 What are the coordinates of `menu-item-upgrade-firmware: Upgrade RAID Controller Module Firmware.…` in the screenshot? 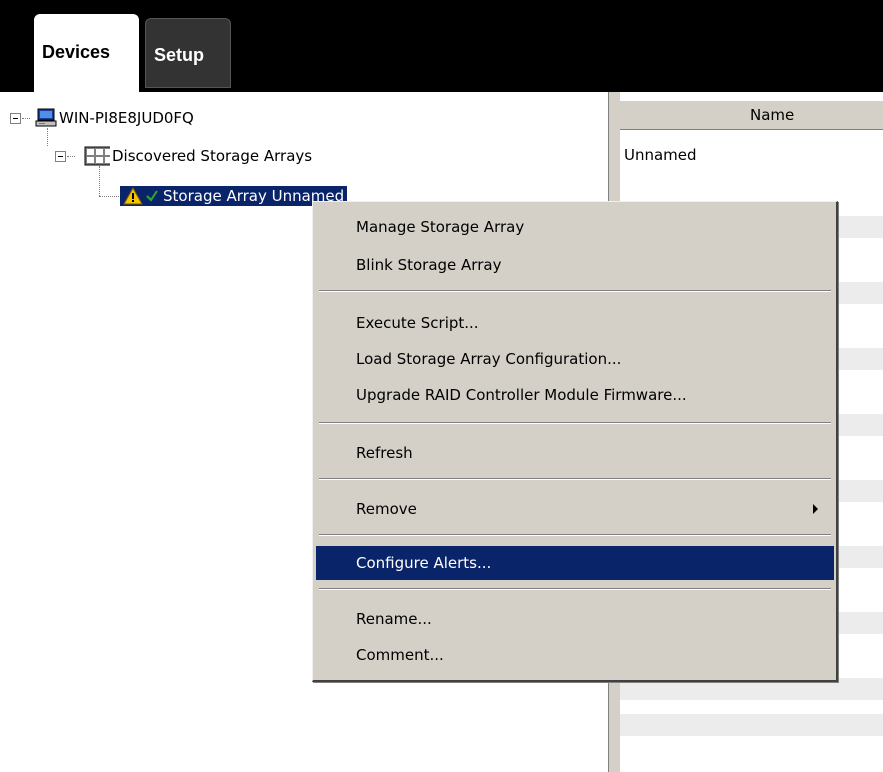 It's located at (575, 395).